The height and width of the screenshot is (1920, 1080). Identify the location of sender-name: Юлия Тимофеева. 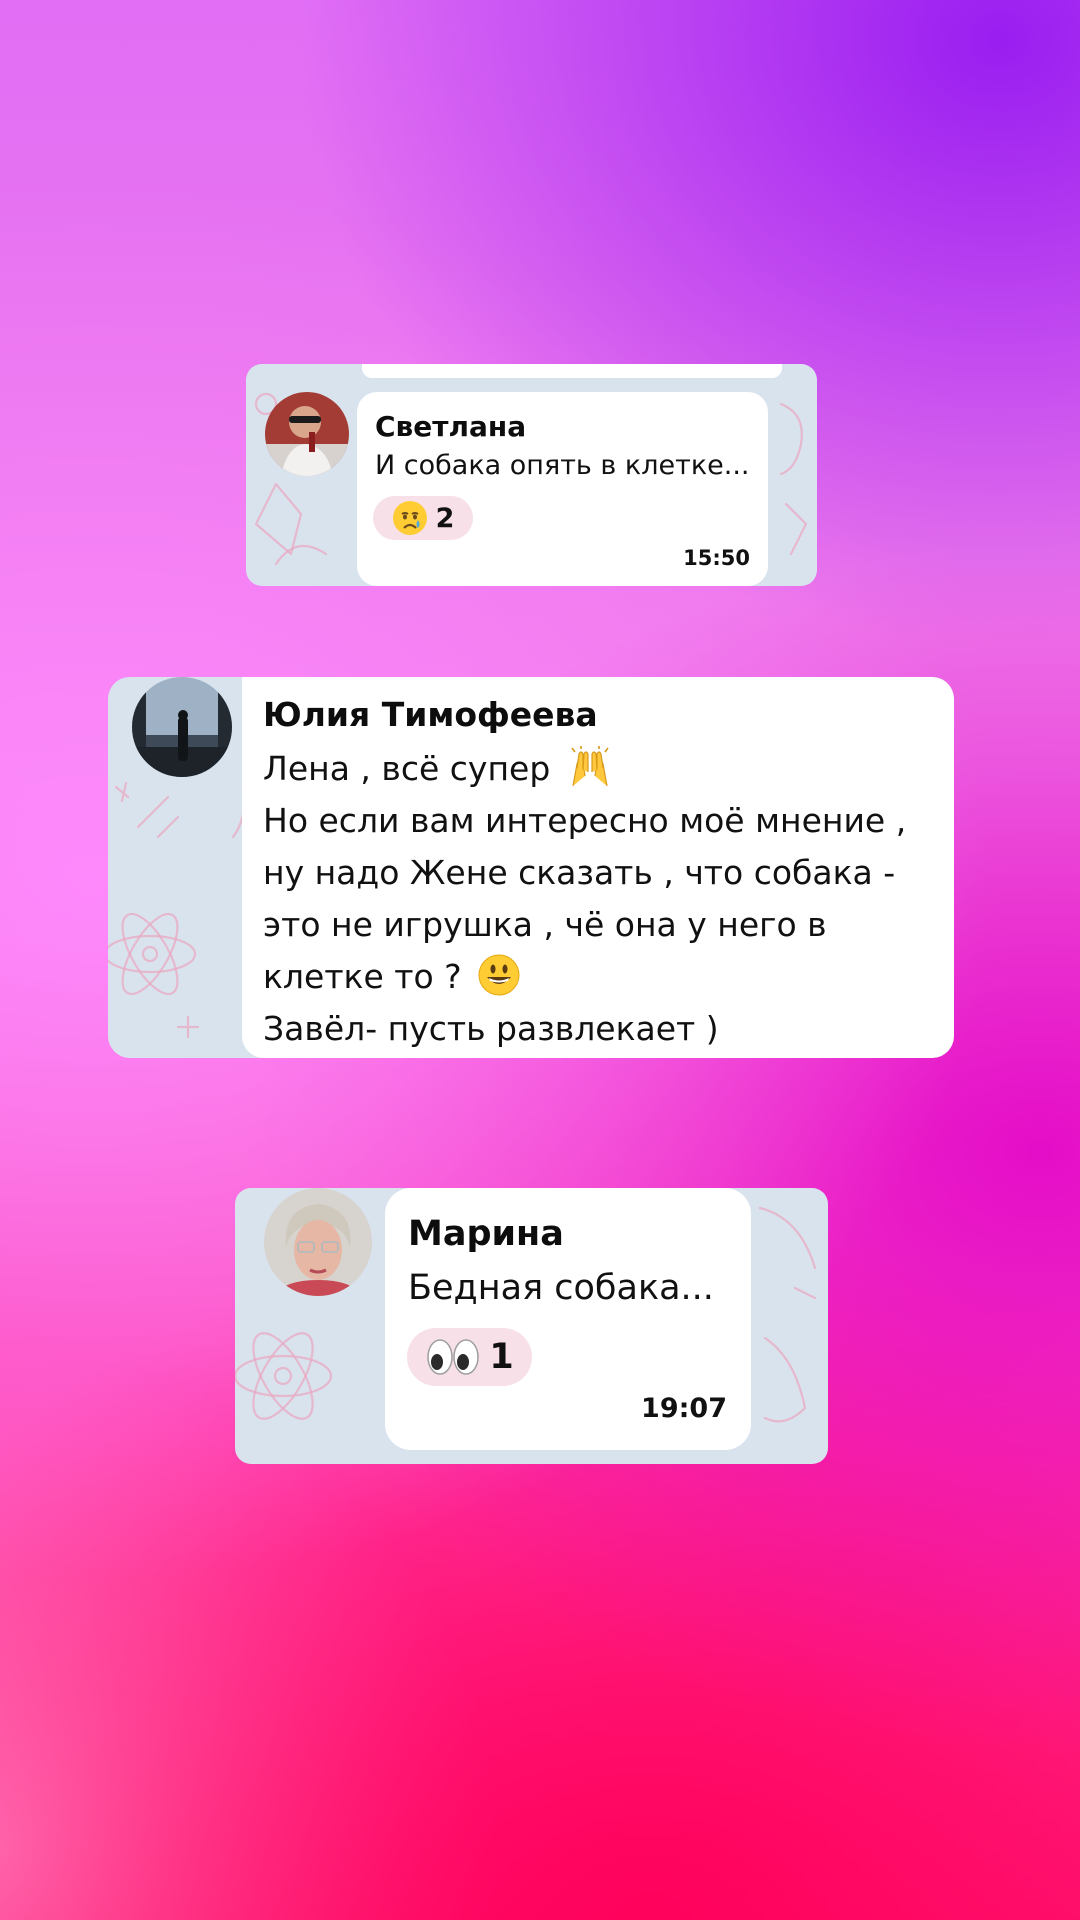
(430, 714).